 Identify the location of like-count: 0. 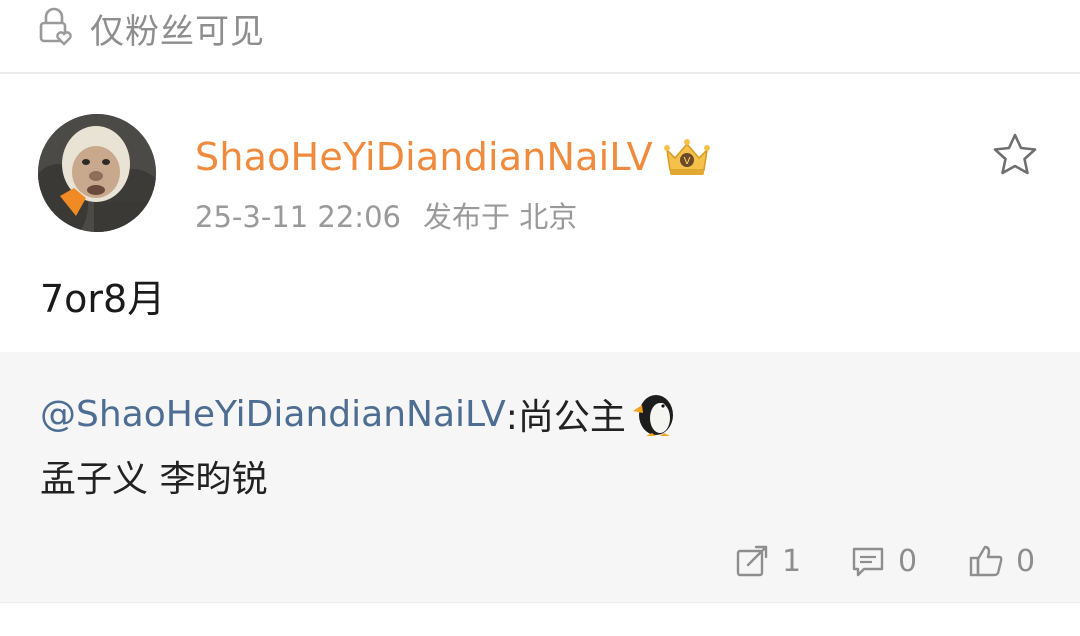
(1026, 561).